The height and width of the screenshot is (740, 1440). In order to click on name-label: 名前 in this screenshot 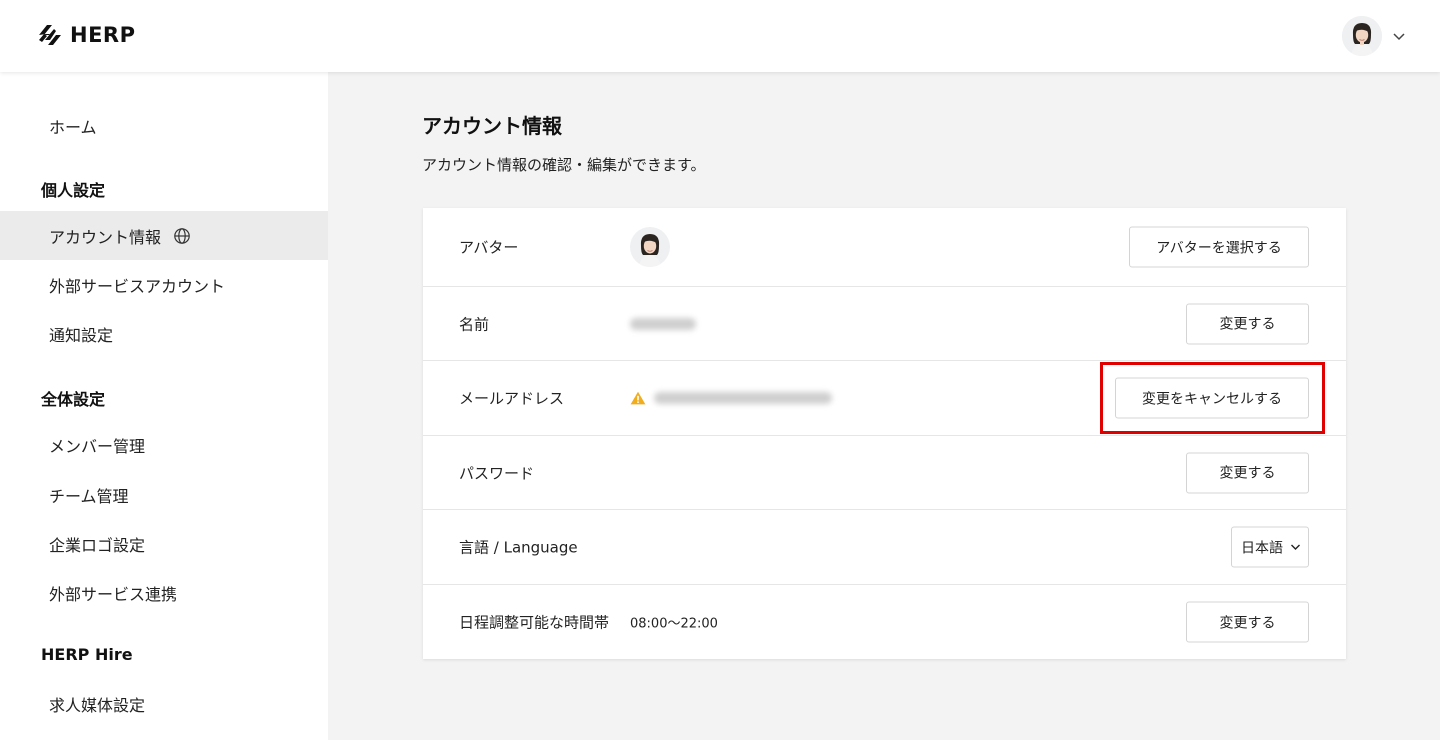, I will do `click(474, 324)`.